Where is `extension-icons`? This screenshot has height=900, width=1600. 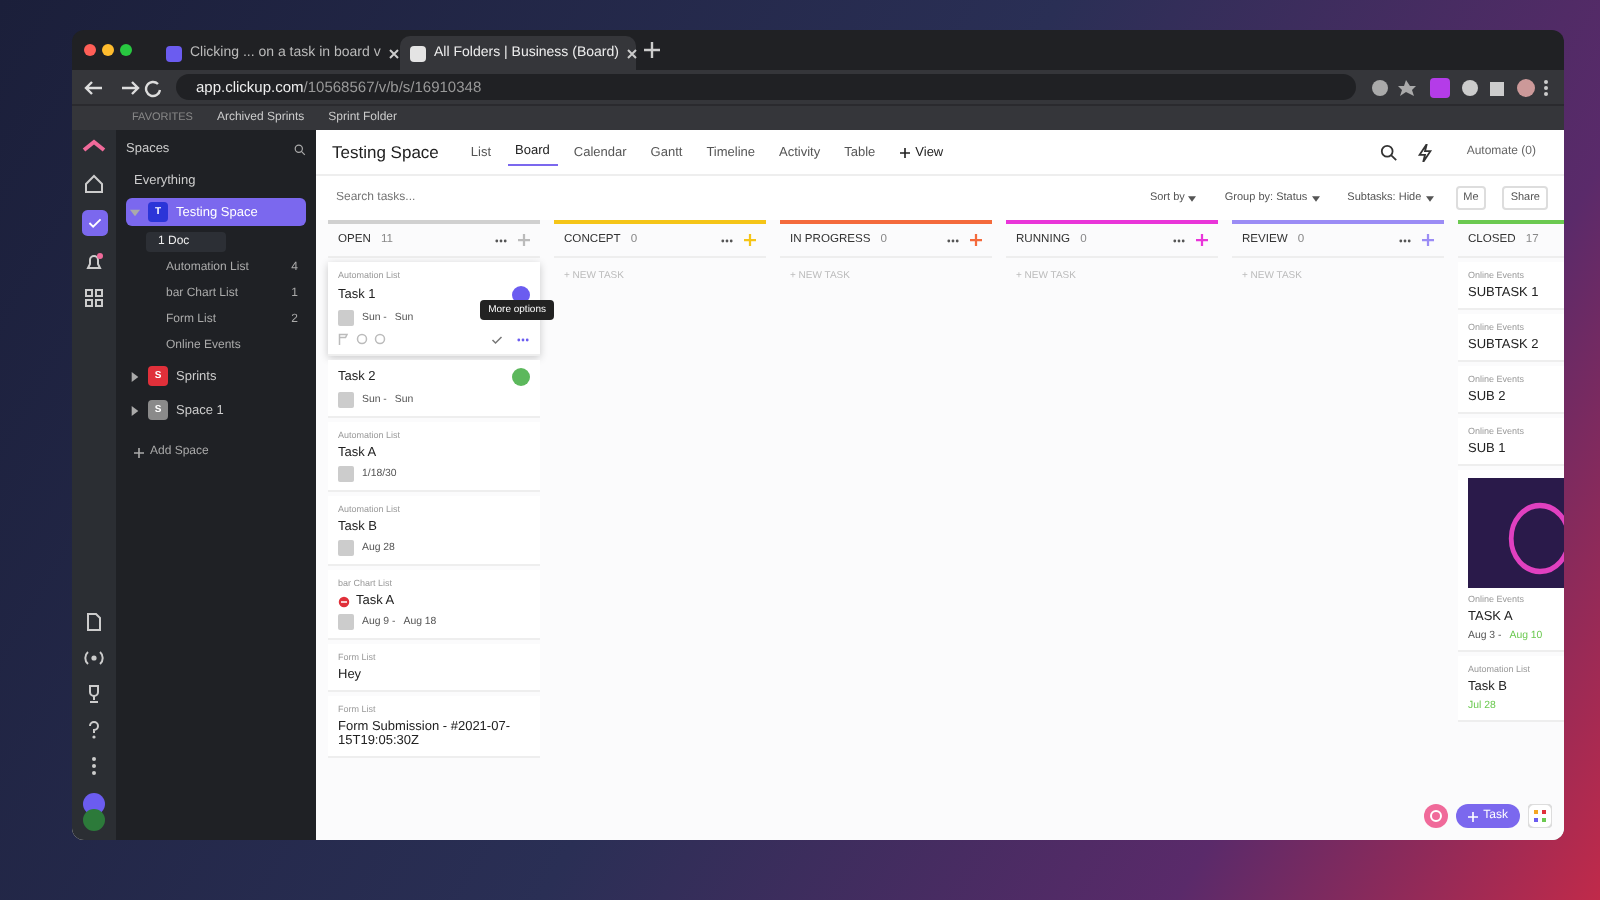
extension-icons is located at coordinates (1460, 87).